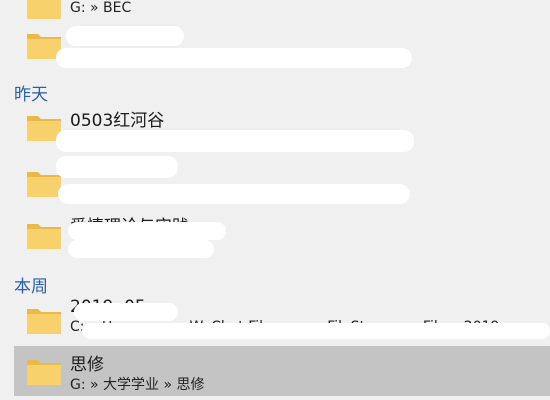 Image resolution: width=550 pixels, height=400 pixels. I want to click on recent-folder-item: 0503红河谷, so click(282, 130).